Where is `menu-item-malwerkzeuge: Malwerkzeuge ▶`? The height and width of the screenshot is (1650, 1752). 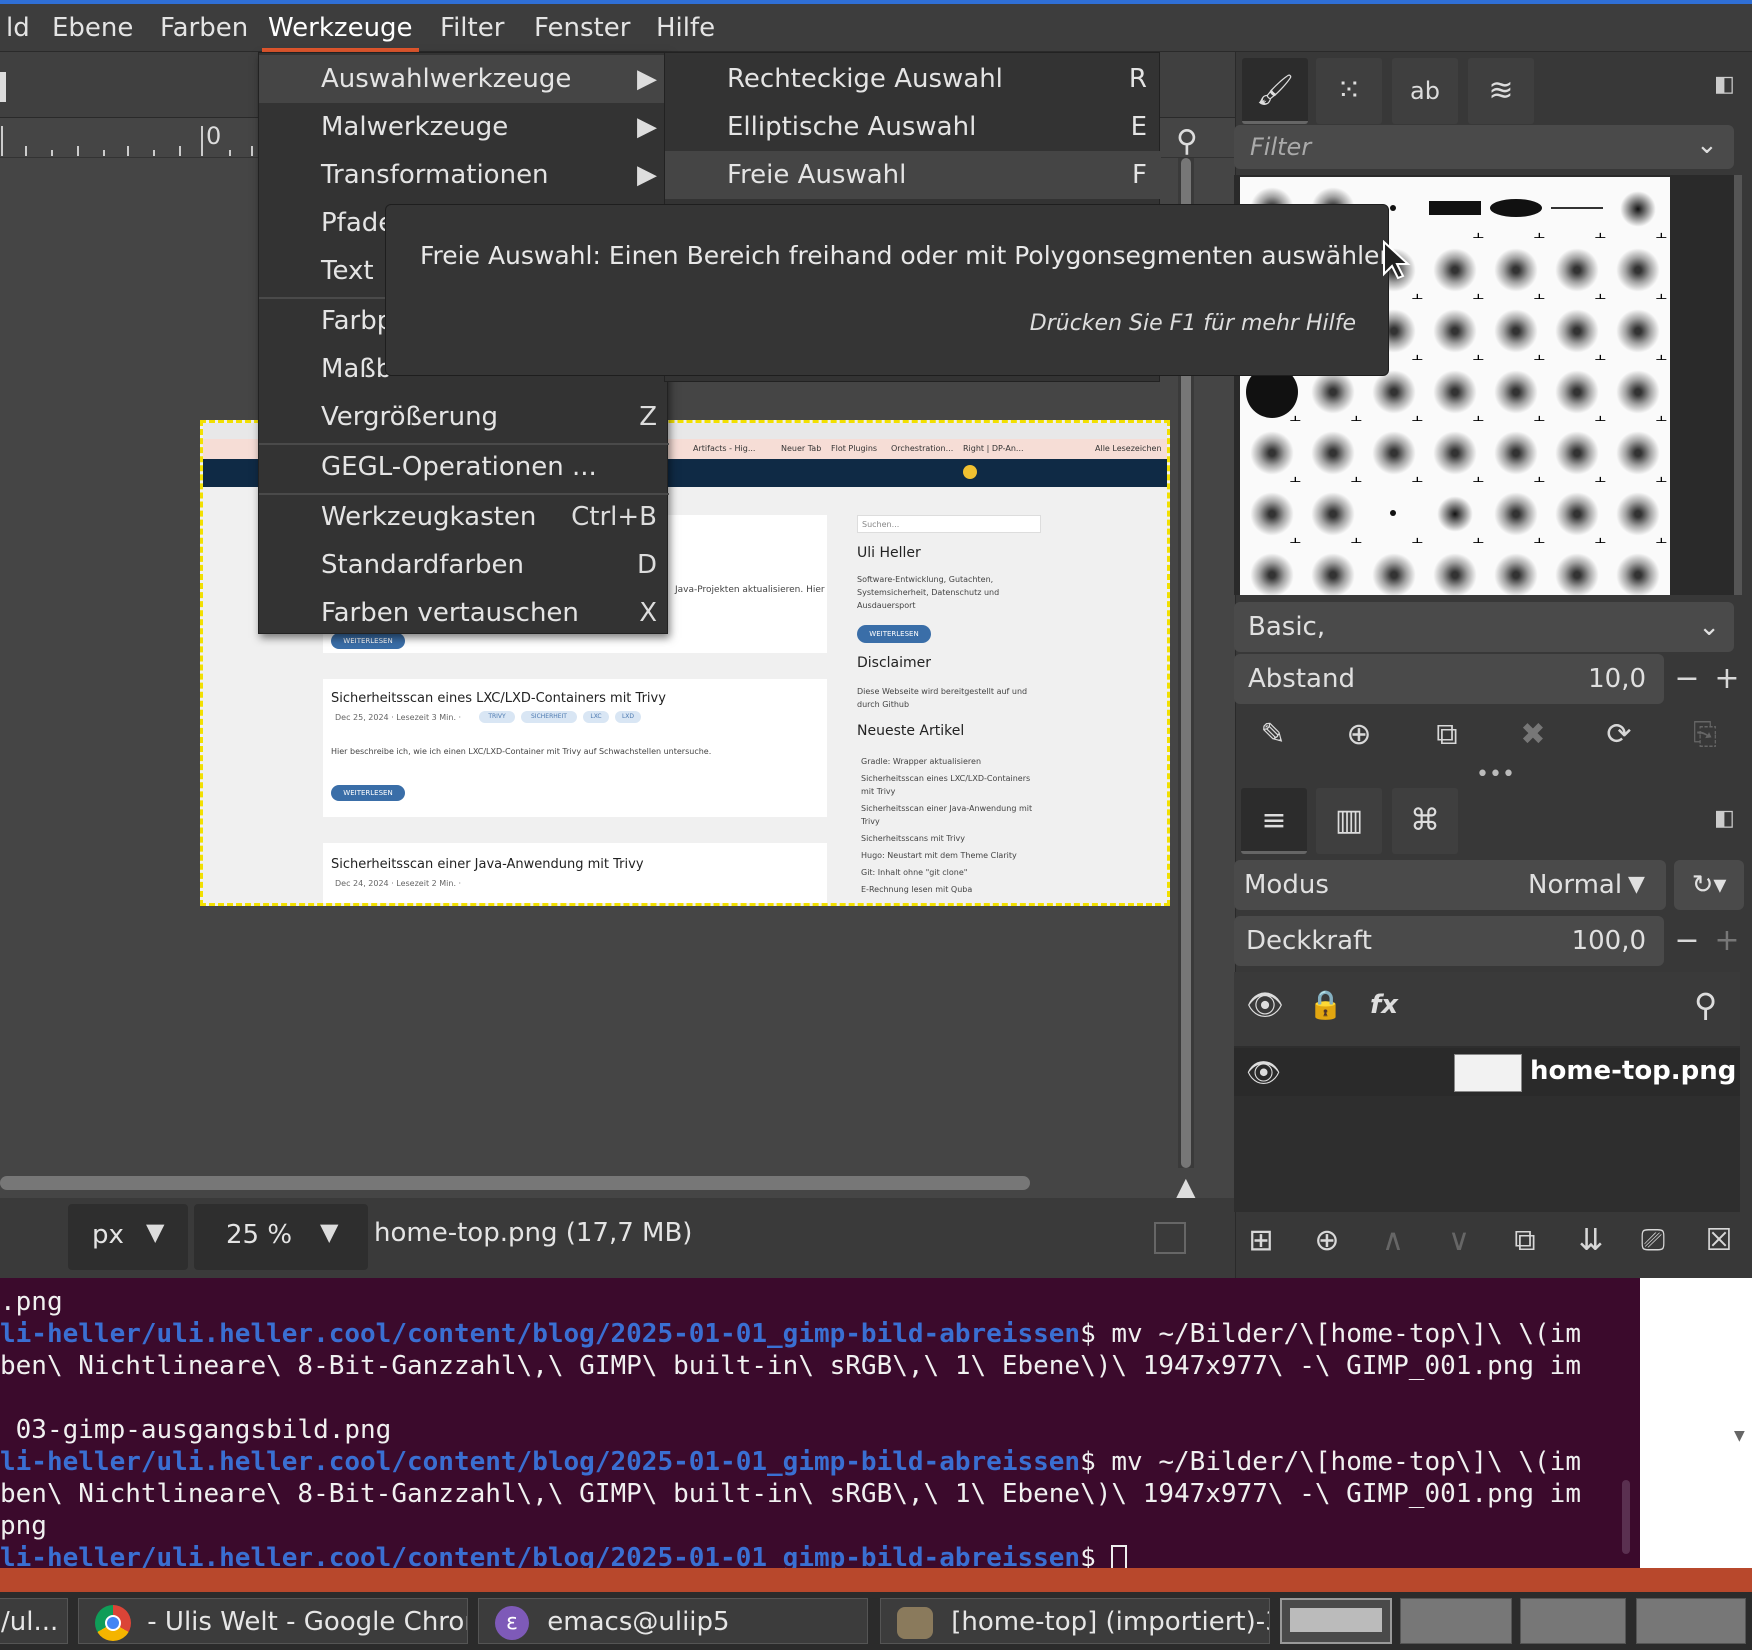
menu-item-malwerkzeuge: Malwerkzeuge ▶ is located at coordinates (464, 127).